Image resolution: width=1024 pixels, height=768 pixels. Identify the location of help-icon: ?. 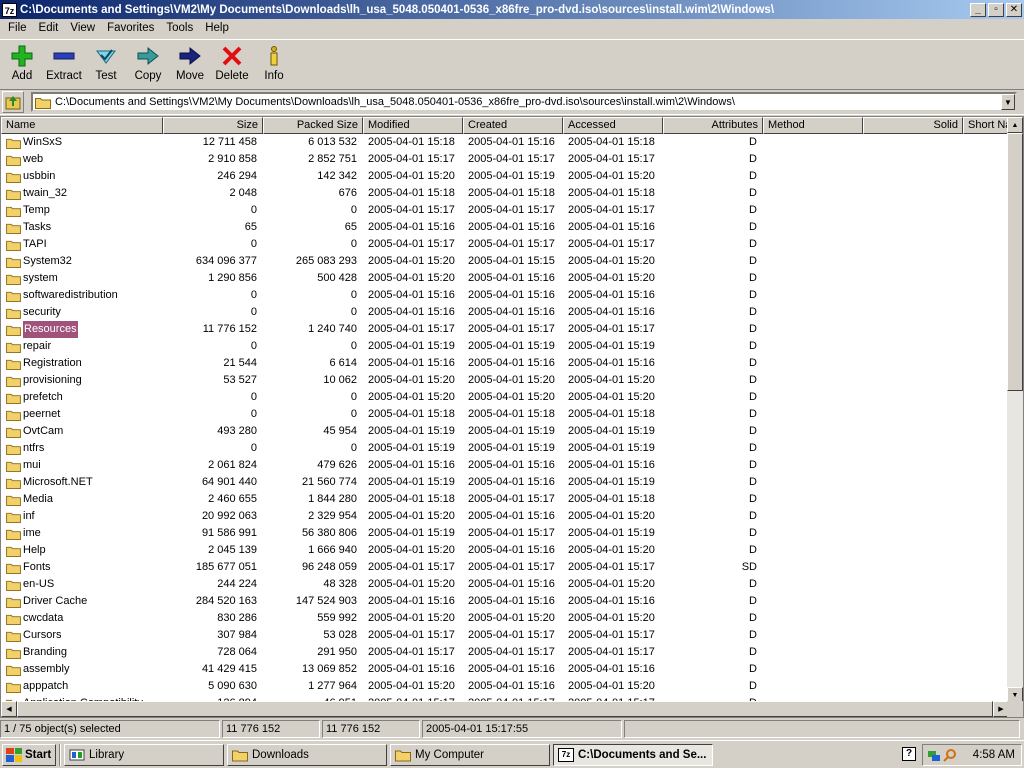
(909, 754).